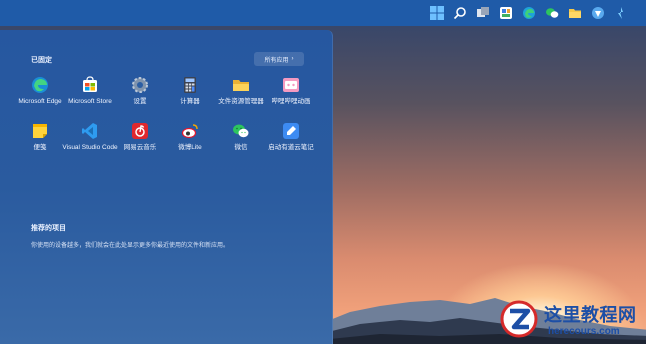  Describe the element at coordinates (90, 131) in the screenshot. I see `vscode-icon` at that location.